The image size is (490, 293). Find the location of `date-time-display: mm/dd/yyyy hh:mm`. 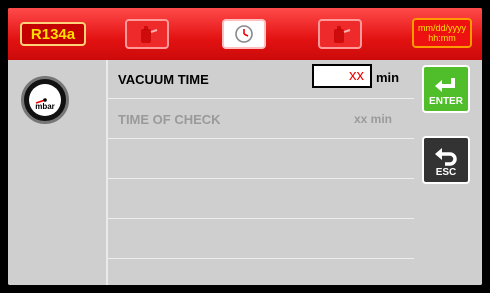

date-time-display: mm/dd/yyyy hh:mm is located at coordinates (442, 33).